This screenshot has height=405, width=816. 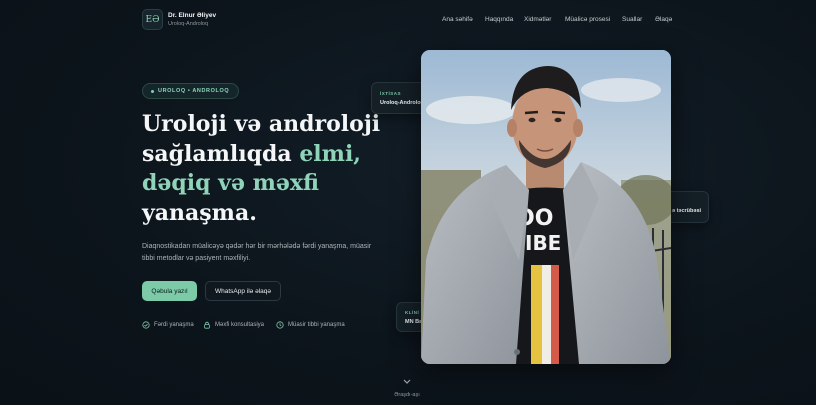 I want to click on nav-link-contact: Əlaqə, so click(x=663, y=19).